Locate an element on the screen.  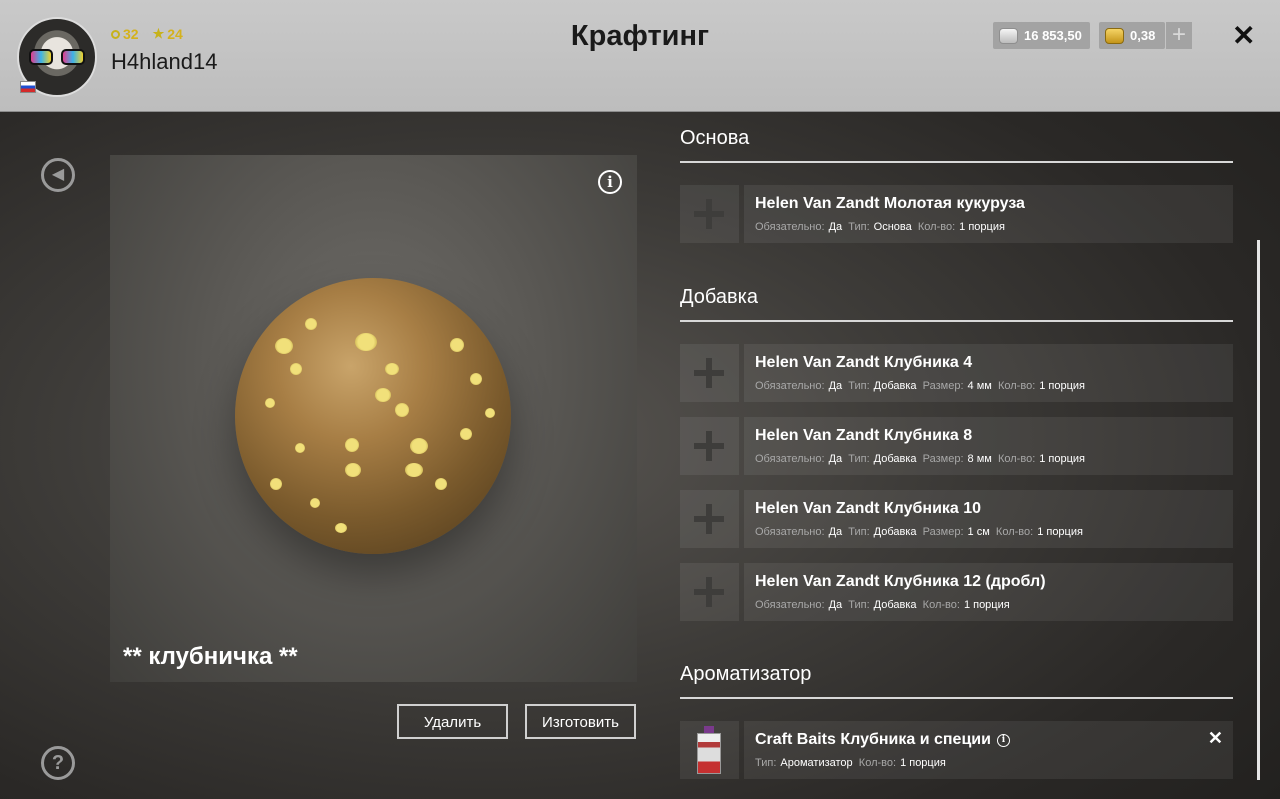
help-button: ? is located at coordinates (58, 763).